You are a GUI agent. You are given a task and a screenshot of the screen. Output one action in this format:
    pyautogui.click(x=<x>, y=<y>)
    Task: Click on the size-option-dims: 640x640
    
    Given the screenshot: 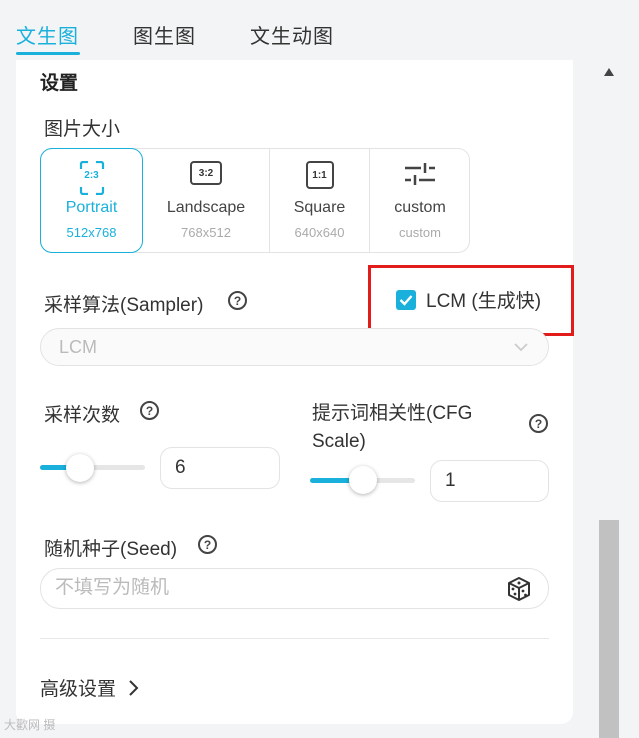 What is the action you would take?
    pyautogui.click(x=319, y=232)
    